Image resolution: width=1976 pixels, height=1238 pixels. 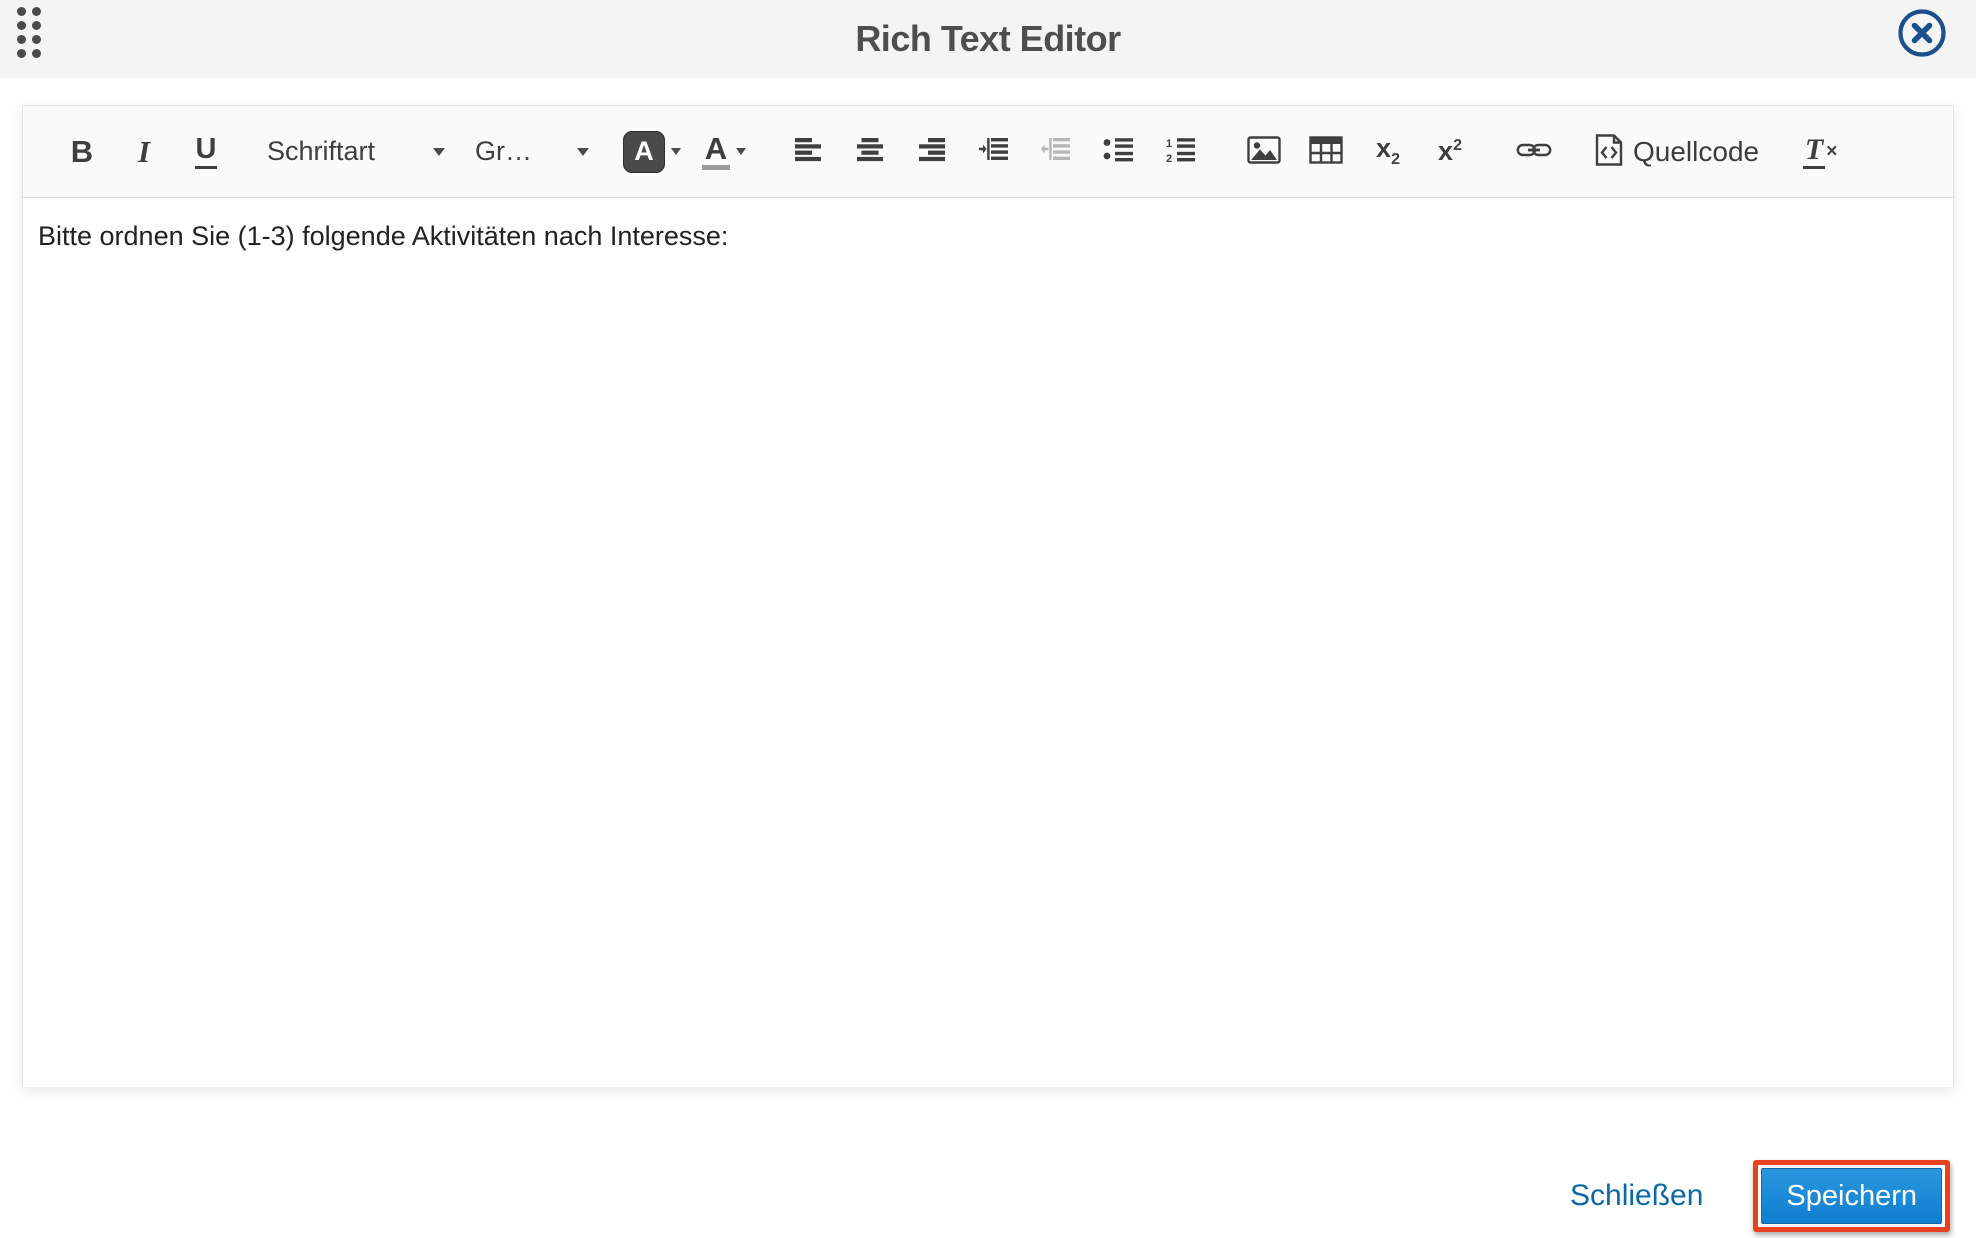 I want to click on background-color-icon: A, so click(x=644, y=151).